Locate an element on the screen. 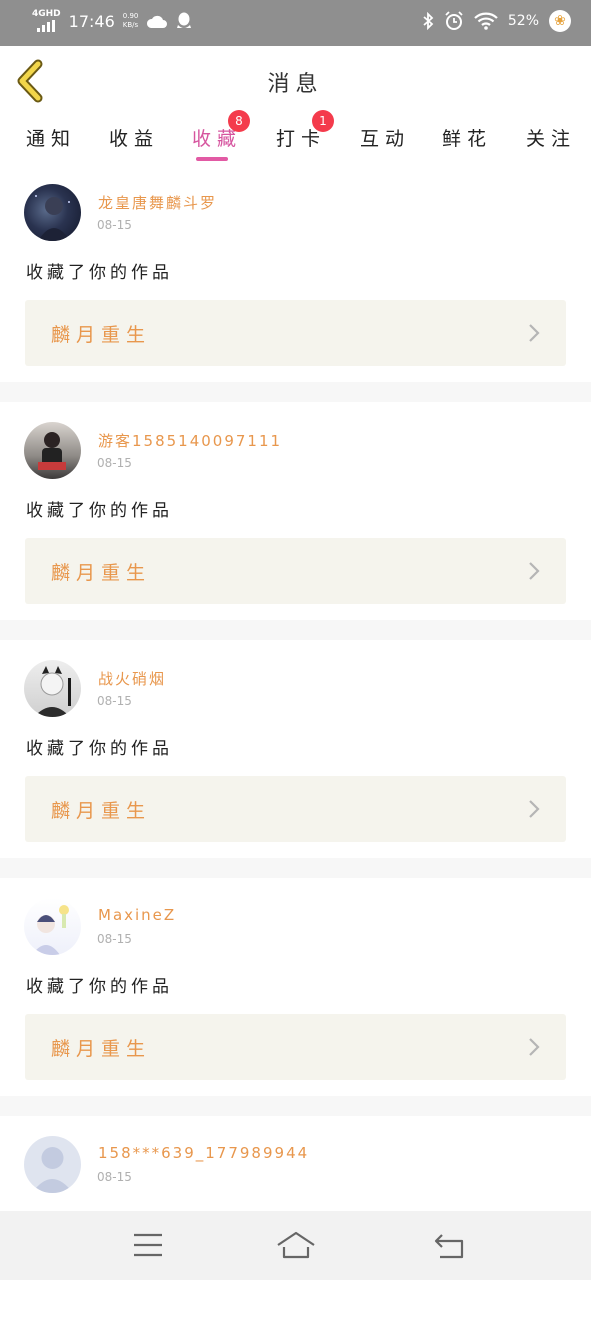 The width and height of the screenshot is (591, 1334). tab-label: 通知 is located at coordinates (51, 139).